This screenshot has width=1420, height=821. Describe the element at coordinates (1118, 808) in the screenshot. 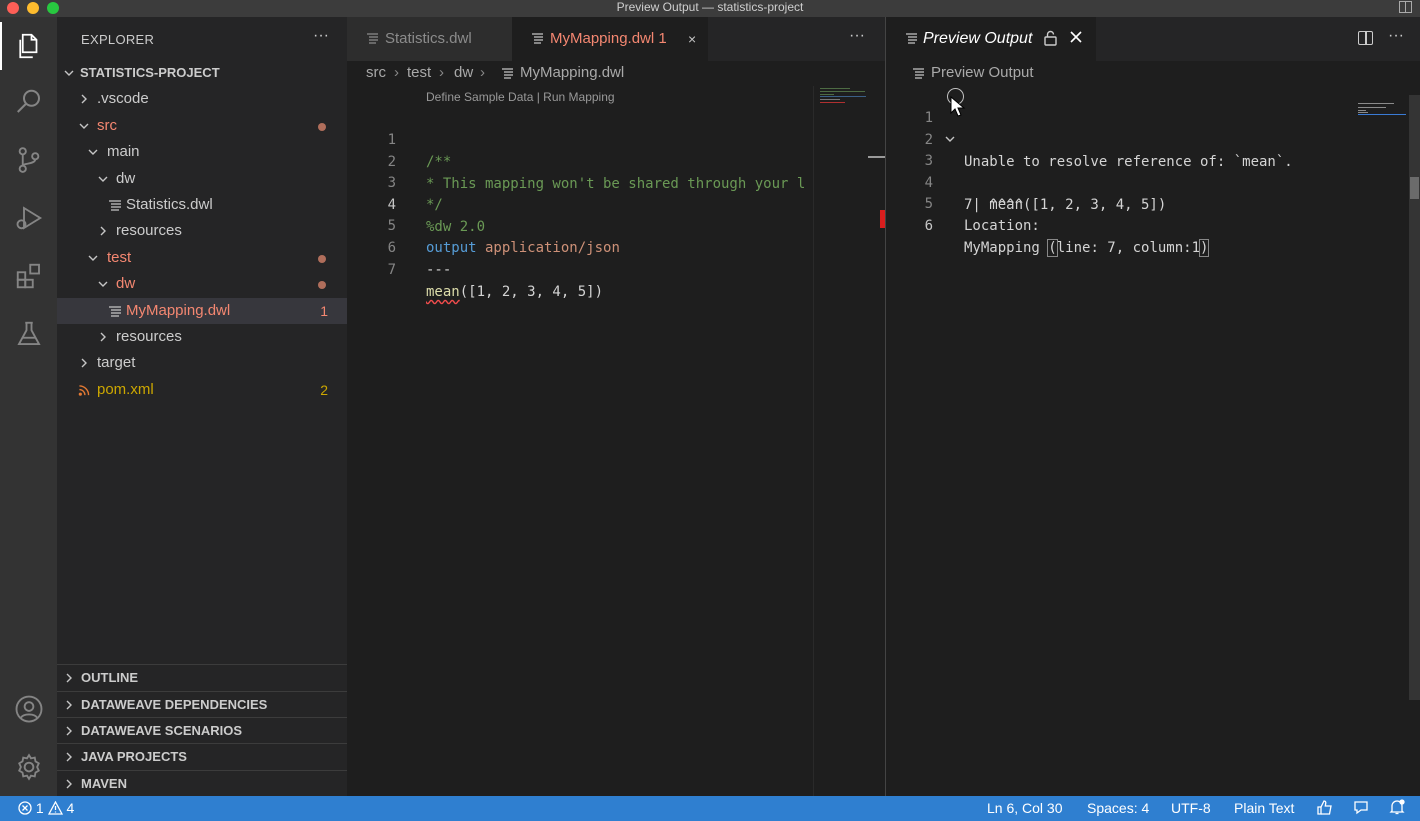

I see `indentation-status: Spaces: 4` at that location.